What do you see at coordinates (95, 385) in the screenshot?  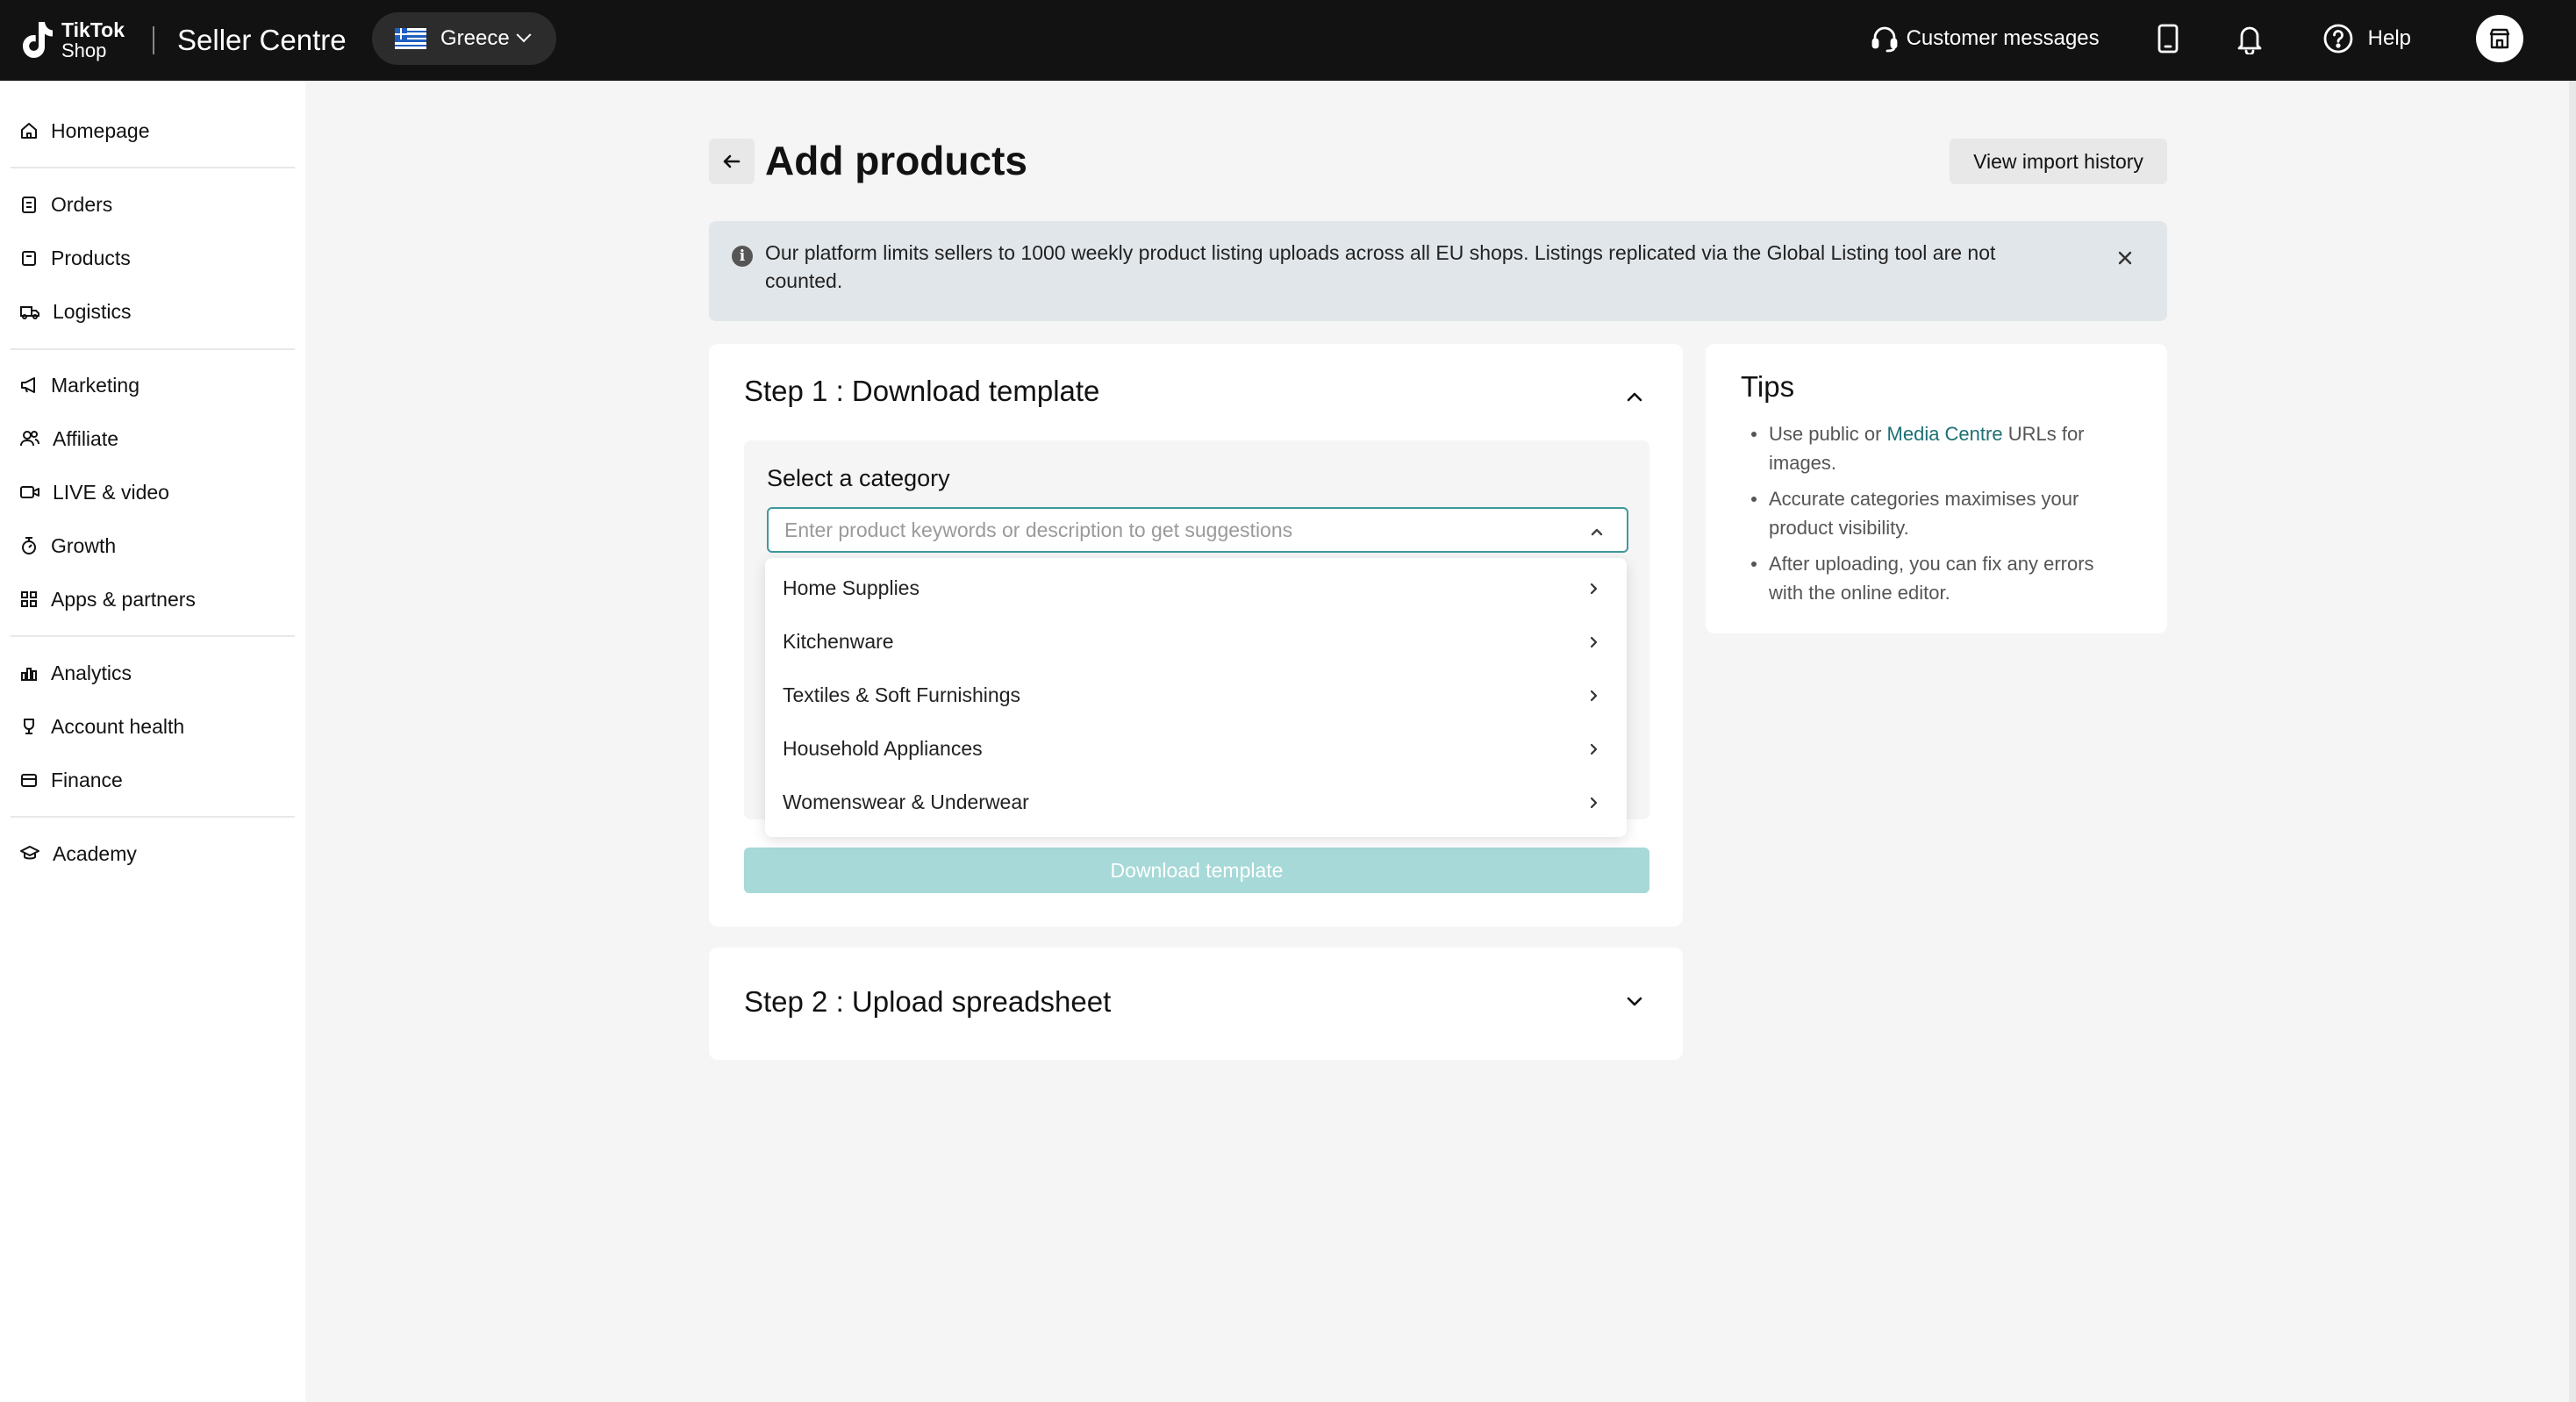 I see `sidebar-item-label: Marketing` at bounding box center [95, 385].